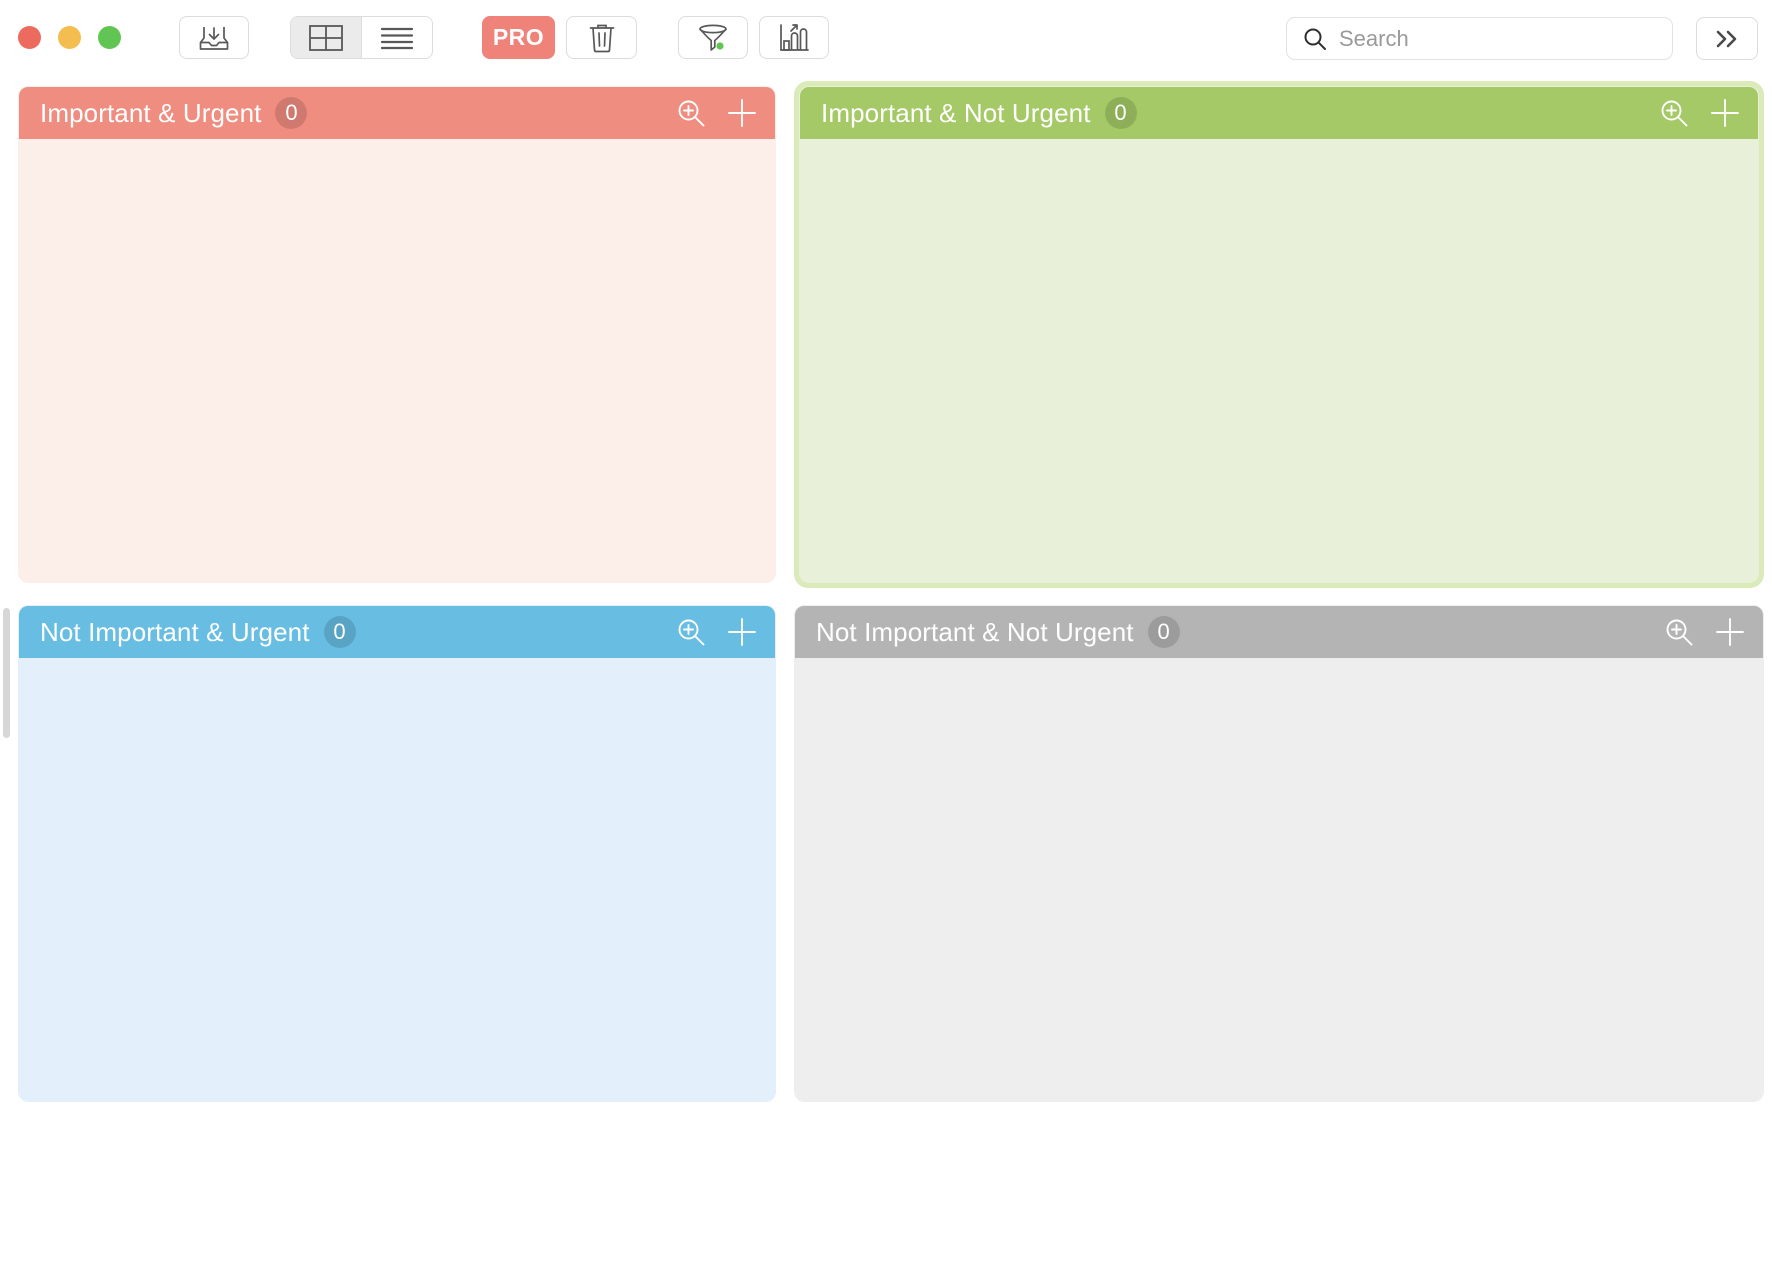 The width and height of the screenshot is (1772, 1268). What do you see at coordinates (1279, 113) in the screenshot?
I see `quadrant-header: Important & Not Urgent 0` at bounding box center [1279, 113].